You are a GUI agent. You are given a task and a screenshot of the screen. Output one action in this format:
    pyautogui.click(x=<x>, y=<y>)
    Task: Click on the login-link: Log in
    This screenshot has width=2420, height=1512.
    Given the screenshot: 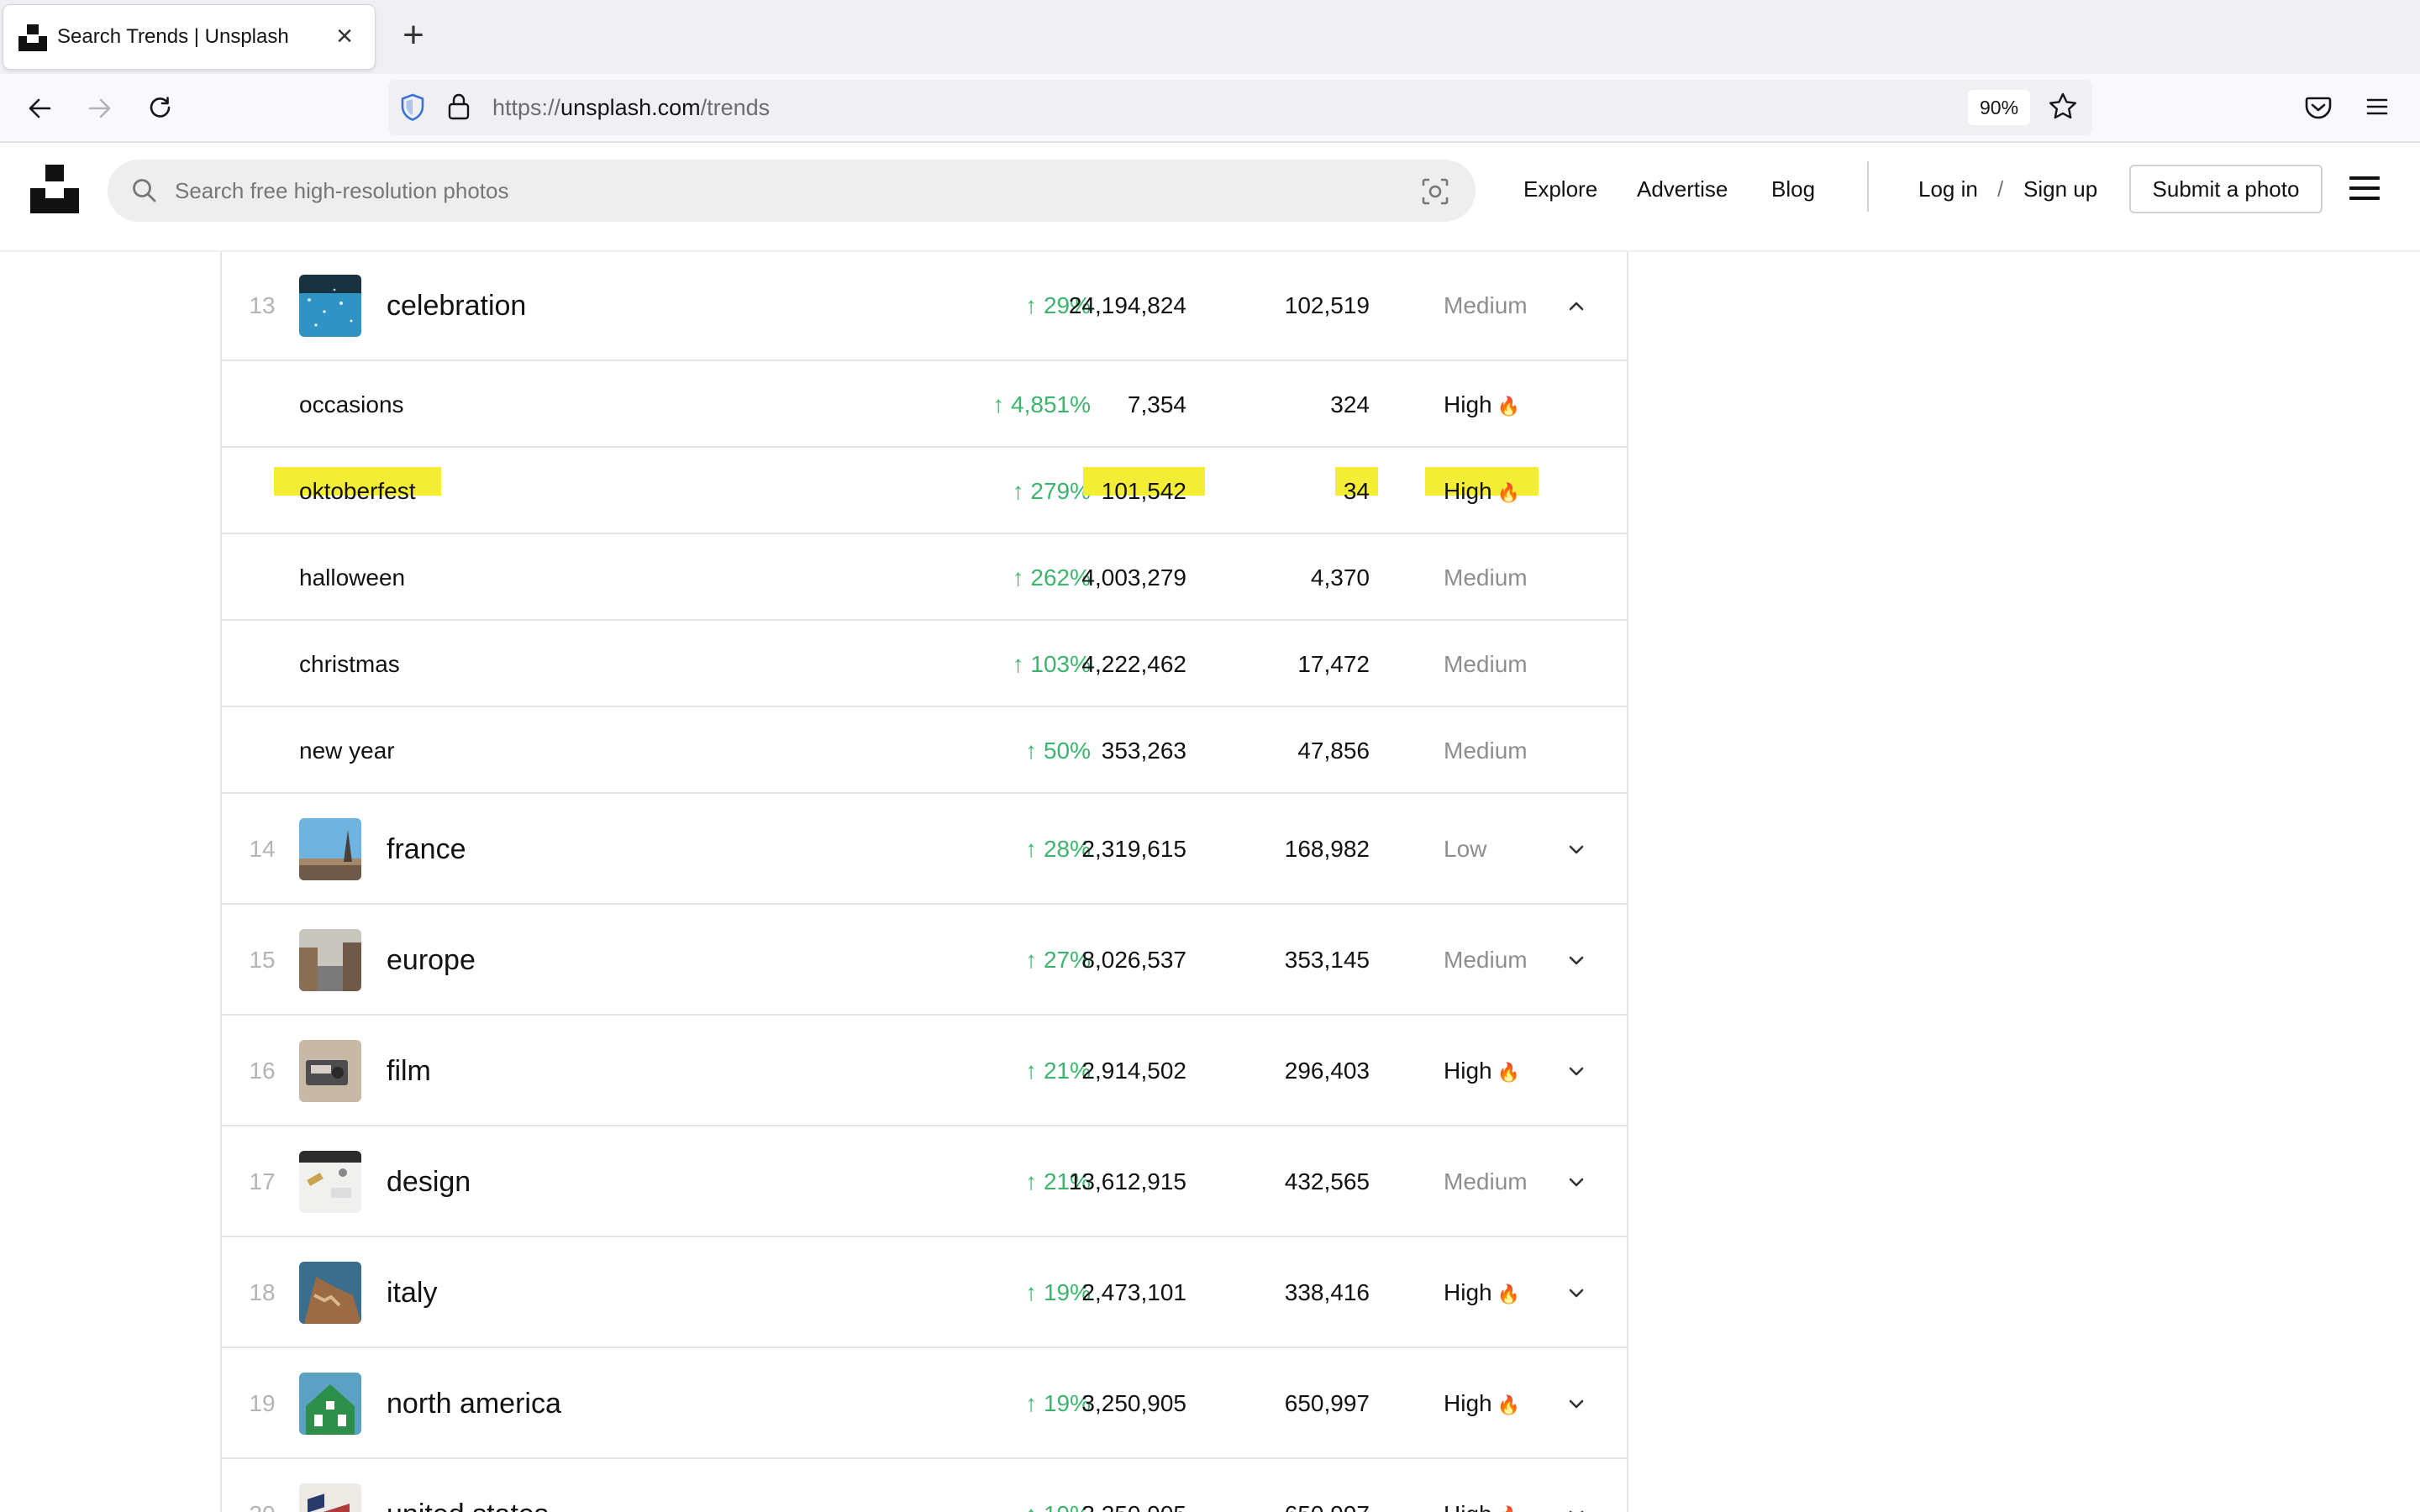 What is the action you would take?
    pyautogui.click(x=1948, y=189)
    